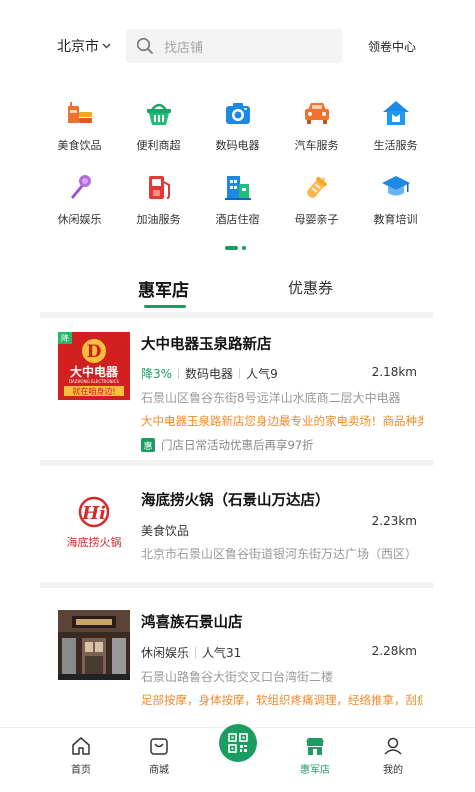 The height and width of the screenshot is (792, 475). What do you see at coordinates (316, 145) in the screenshot?
I see `category-label: 汽车服务` at bounding box center [316, 145].